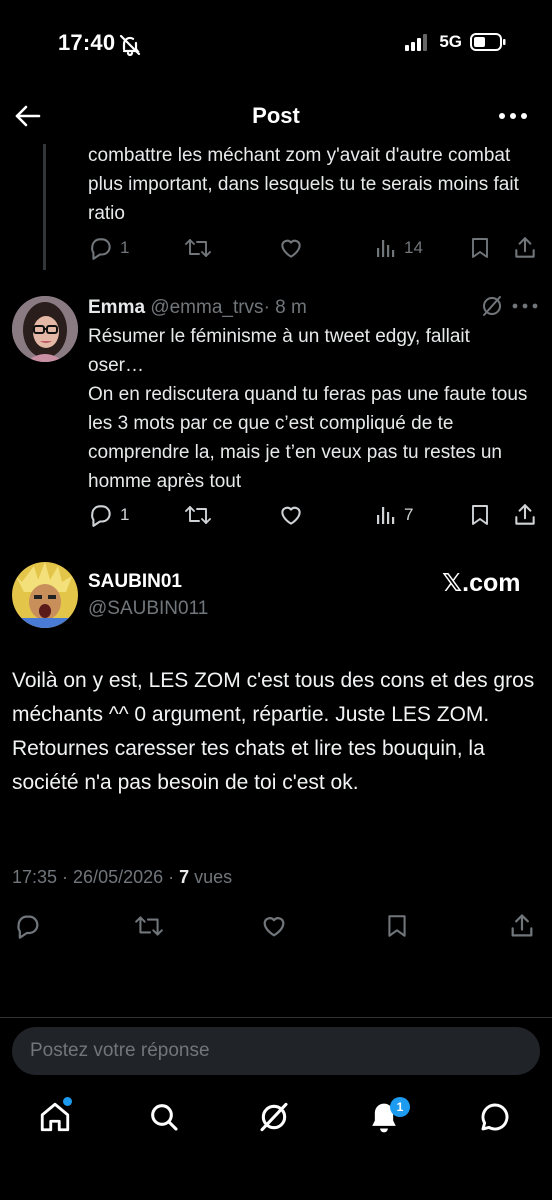 Image resolution: width=552 pixels, height=1200 pixels. I want to click on avatar-saubin, so click(45, 595).